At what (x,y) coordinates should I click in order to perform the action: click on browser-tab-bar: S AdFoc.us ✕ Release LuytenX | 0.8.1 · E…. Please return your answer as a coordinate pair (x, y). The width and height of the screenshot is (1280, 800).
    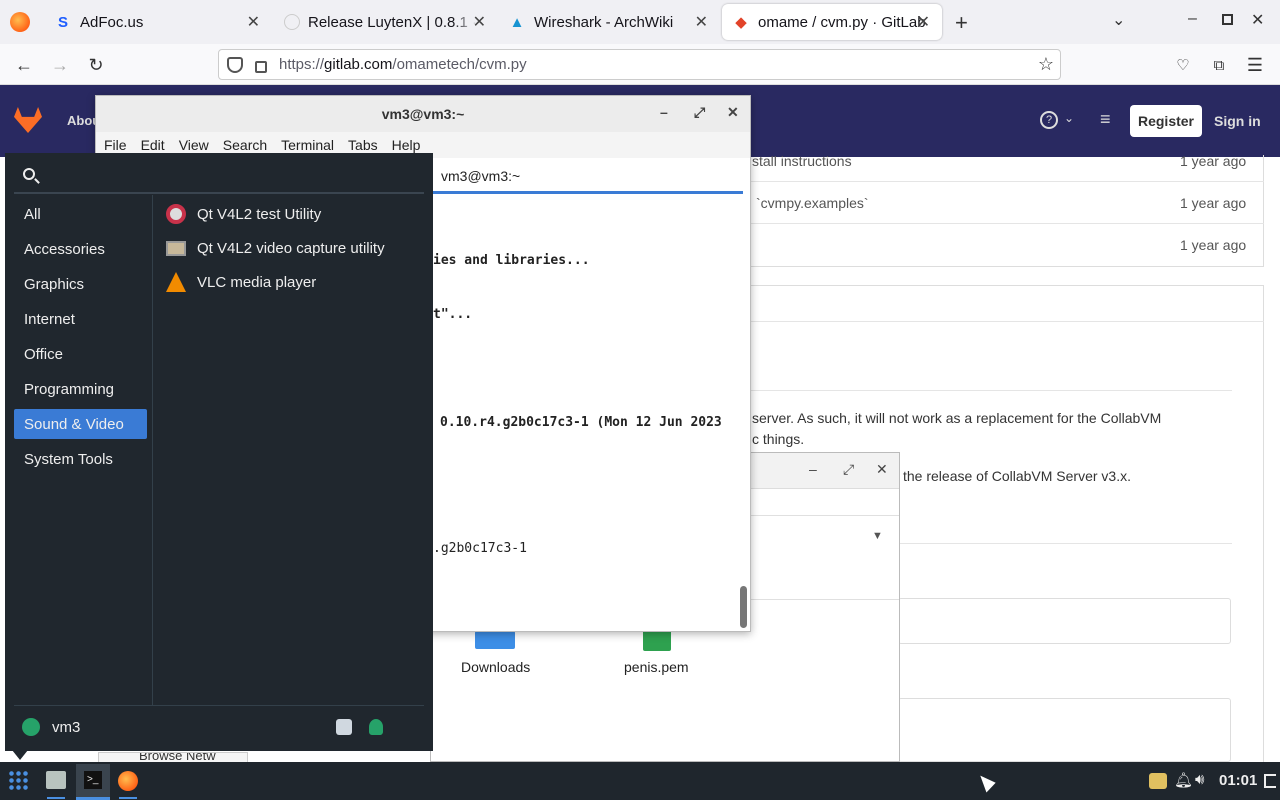
    Looking at the image, I should click on (640, 22).